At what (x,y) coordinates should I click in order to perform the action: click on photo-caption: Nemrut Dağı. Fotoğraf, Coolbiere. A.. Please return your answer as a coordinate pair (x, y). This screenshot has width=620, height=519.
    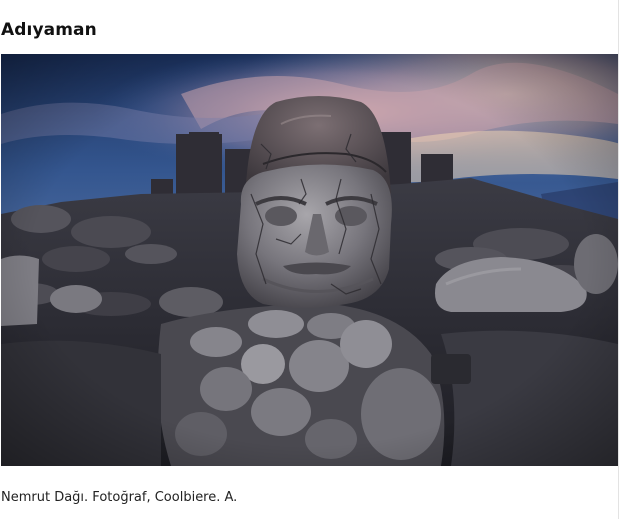
    Looking at the image, I should click on (119, 497).